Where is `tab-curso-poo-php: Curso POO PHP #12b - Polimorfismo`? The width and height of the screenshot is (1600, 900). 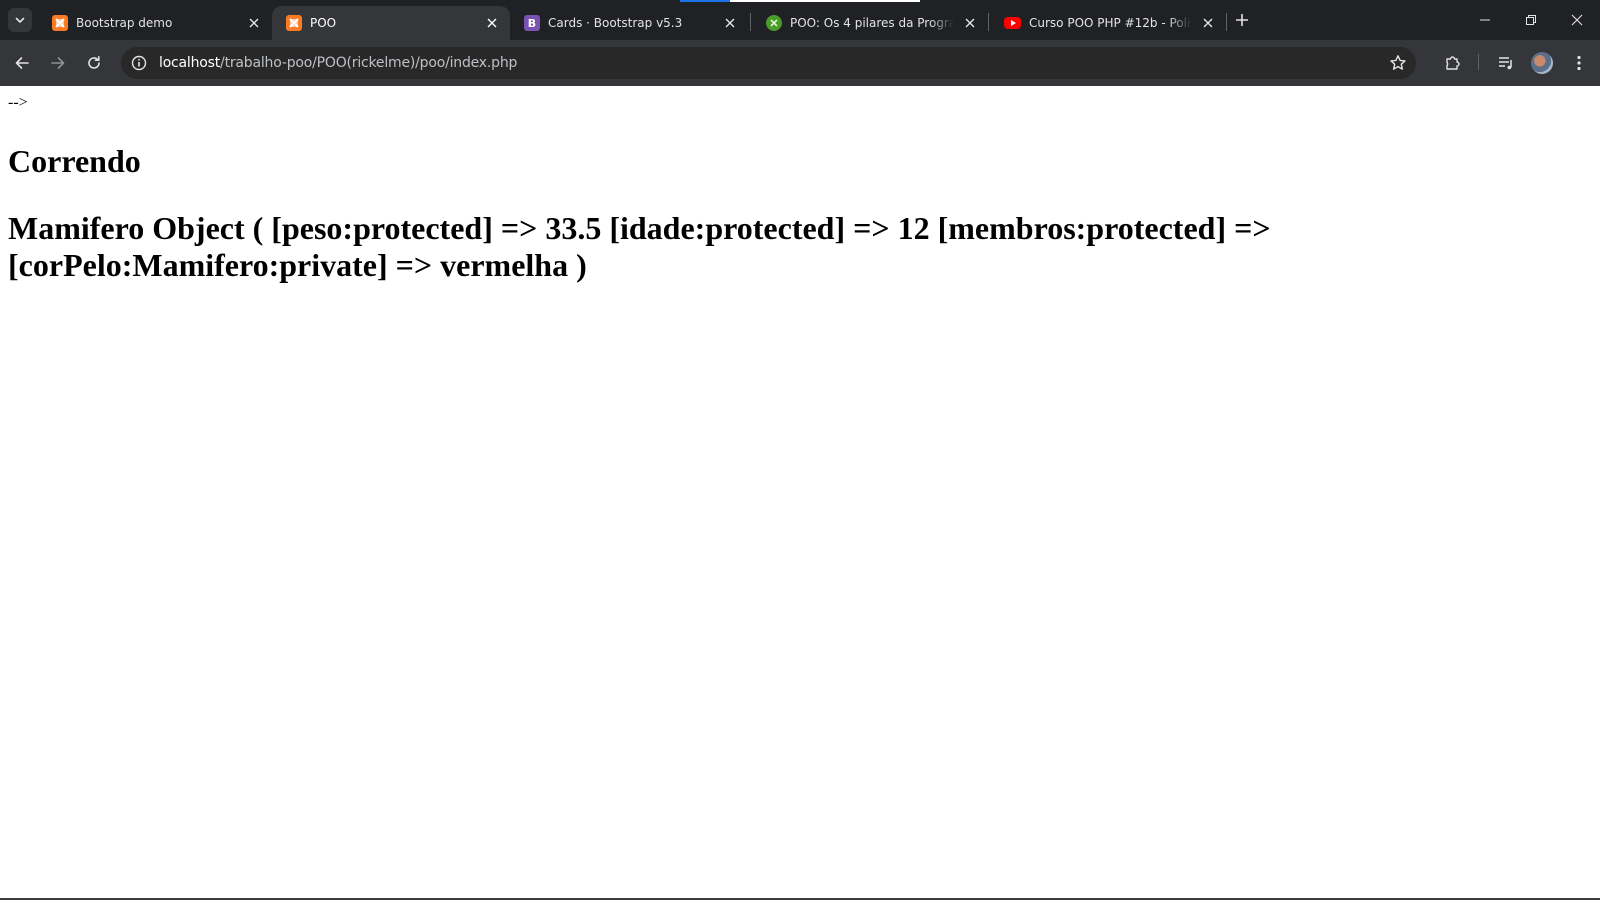
tab-curso-poo-php: Curso POO PHP #12b - Polimorfismo is located at coordinates (1108, 23).